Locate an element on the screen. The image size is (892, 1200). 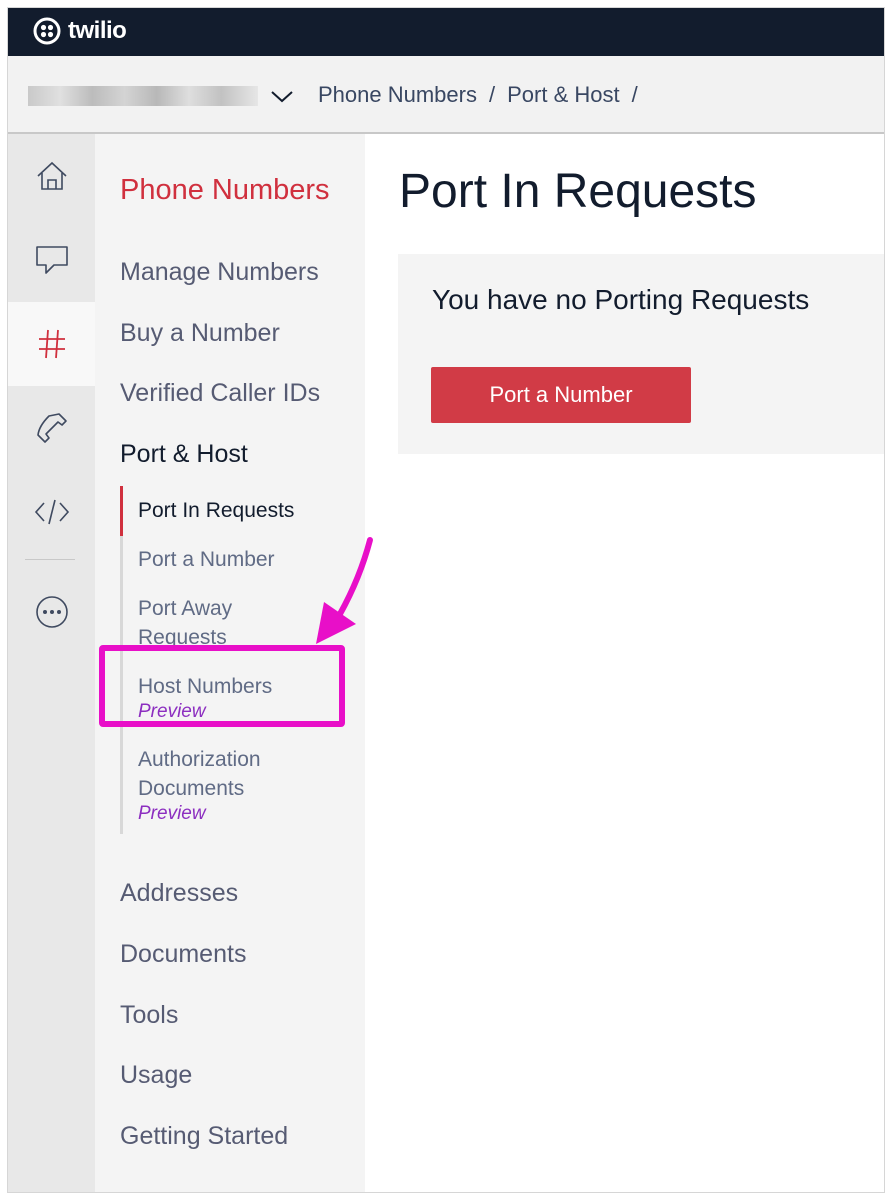
sidebar-item-getting-started: Getting Started is located at coordinates (204, 1136).